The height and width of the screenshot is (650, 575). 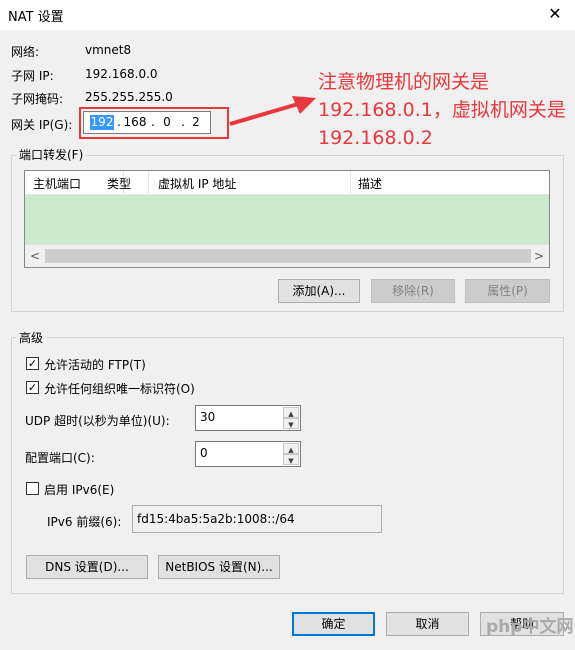 What do you see at coordinates (204, 453) in the screenshot?
I see `config-port-value: 0` at bounding box center [204, 453].